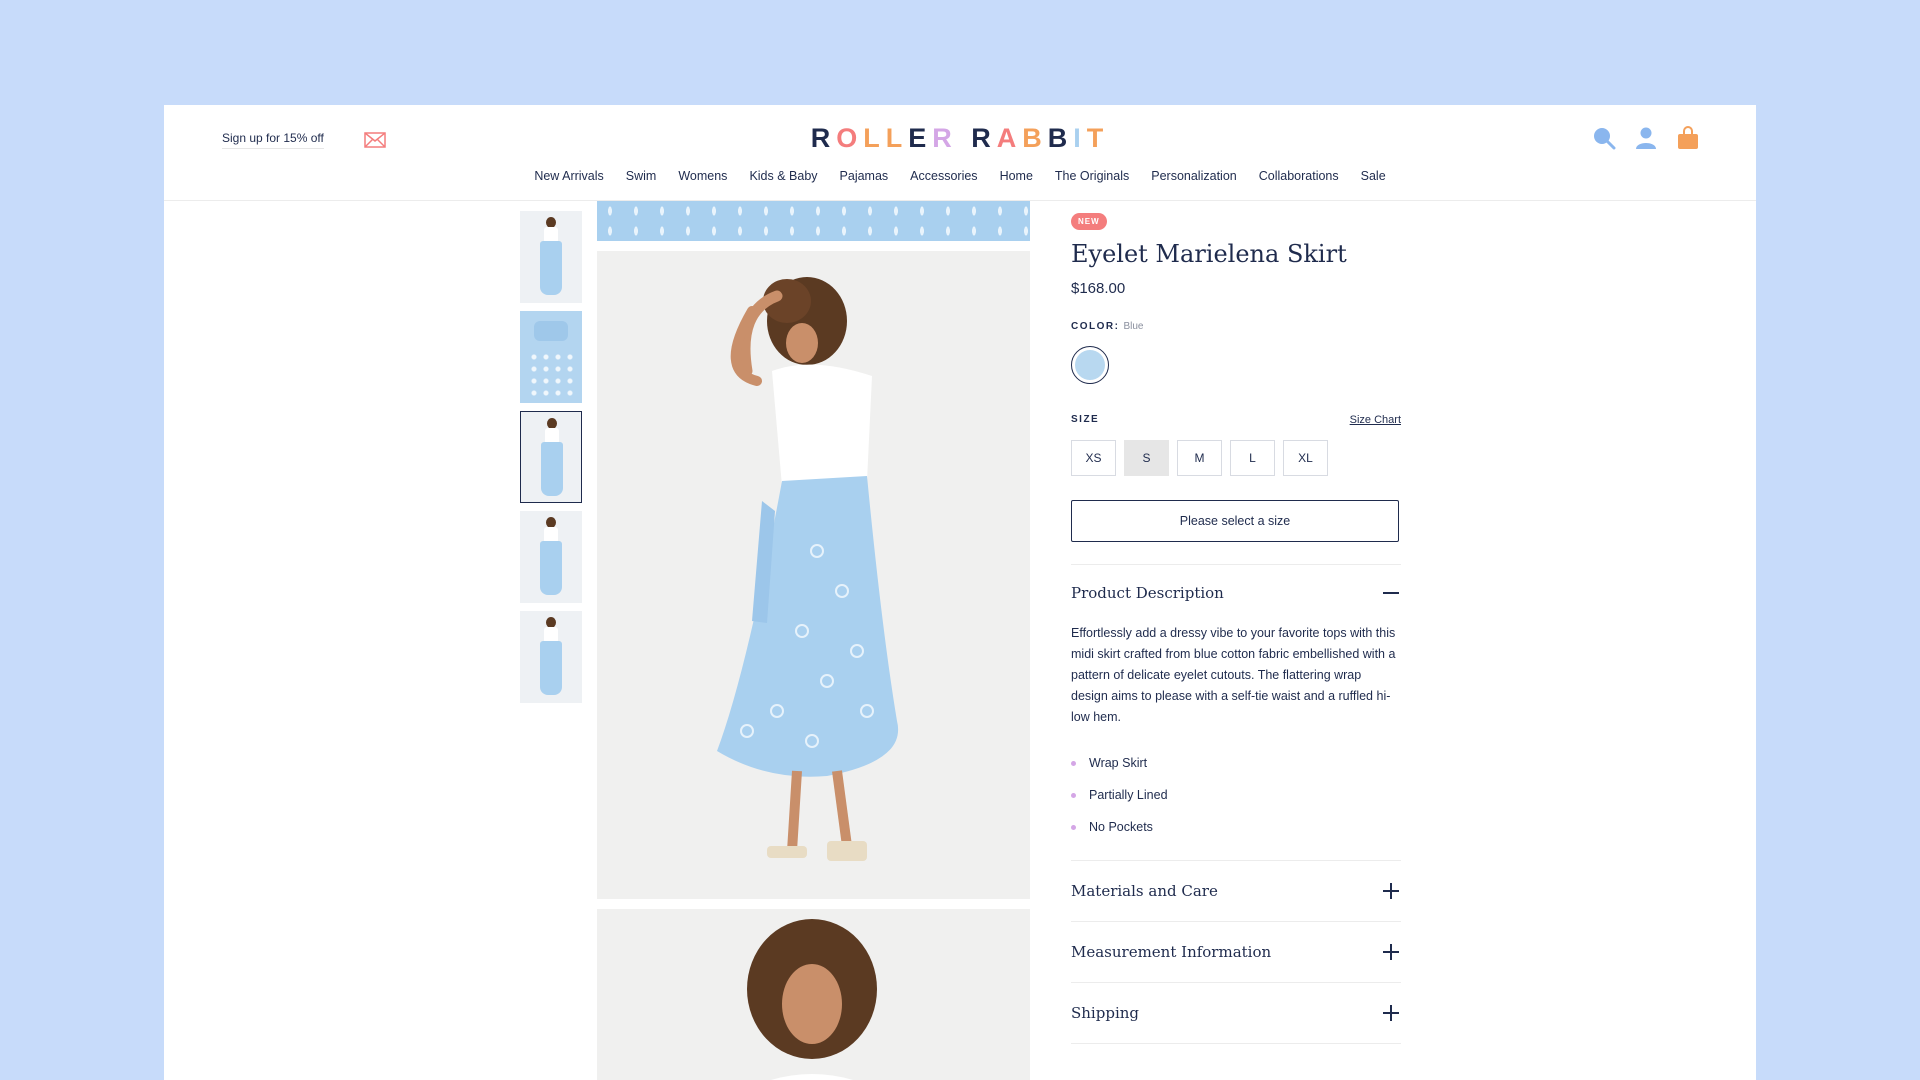 This screenshot has width=1920, height=1080. I want to click on color-label-row: COLOR: Blue, so click(1236, 326).